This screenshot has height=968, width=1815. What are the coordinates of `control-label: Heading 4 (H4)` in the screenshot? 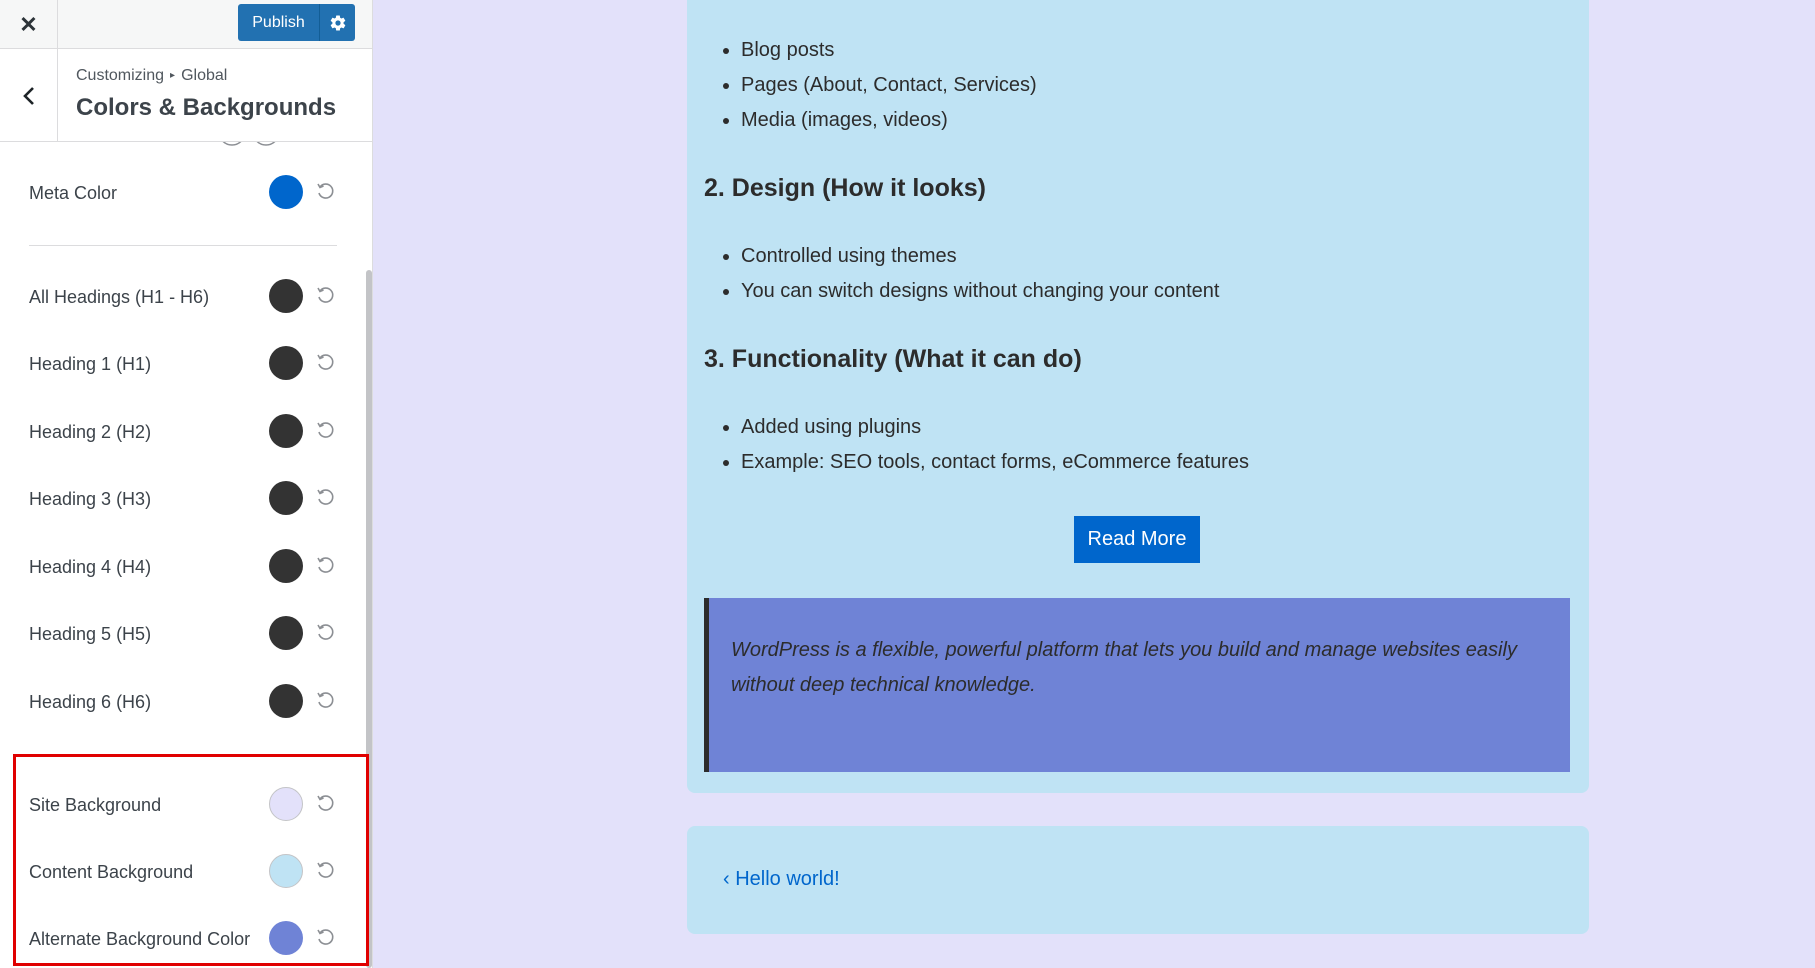 It's located at (90, 567).